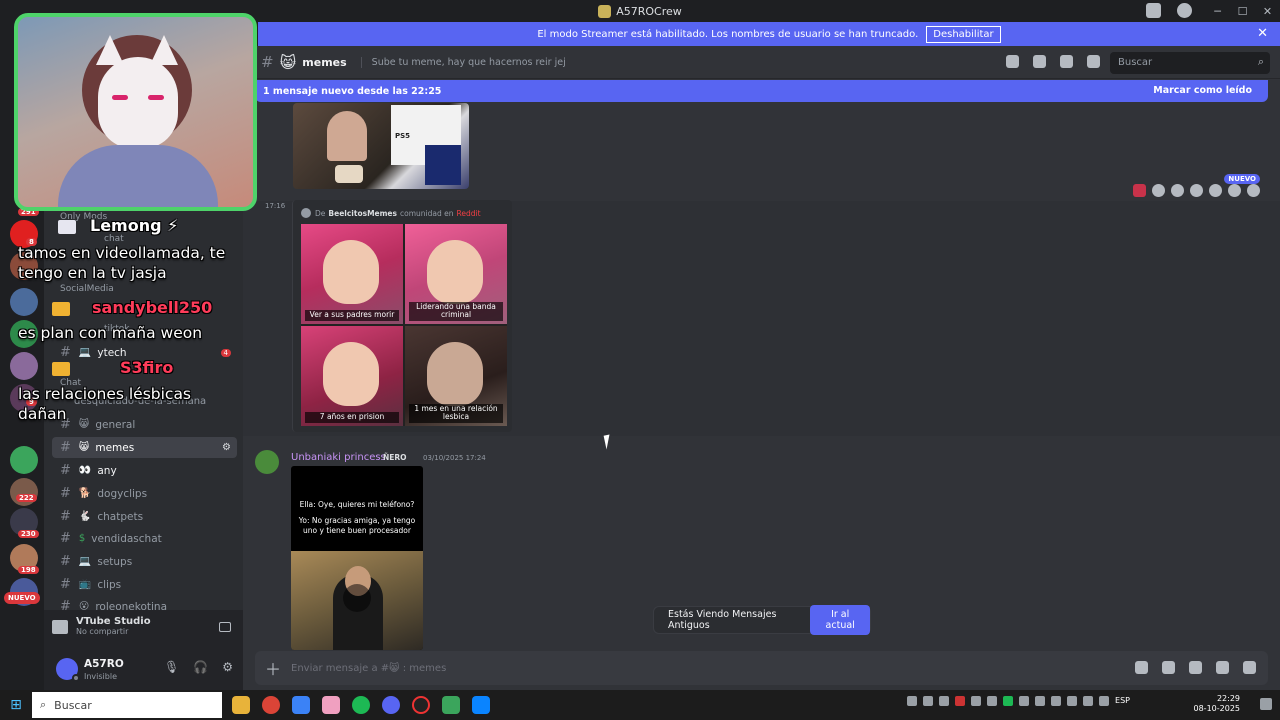 The width and height of the screenshot is (1280, 720). What do you see at coordinates (1267, 11) in the screenshot?
I see `close-window-button: ✕` at bounding box center [1267, 11].